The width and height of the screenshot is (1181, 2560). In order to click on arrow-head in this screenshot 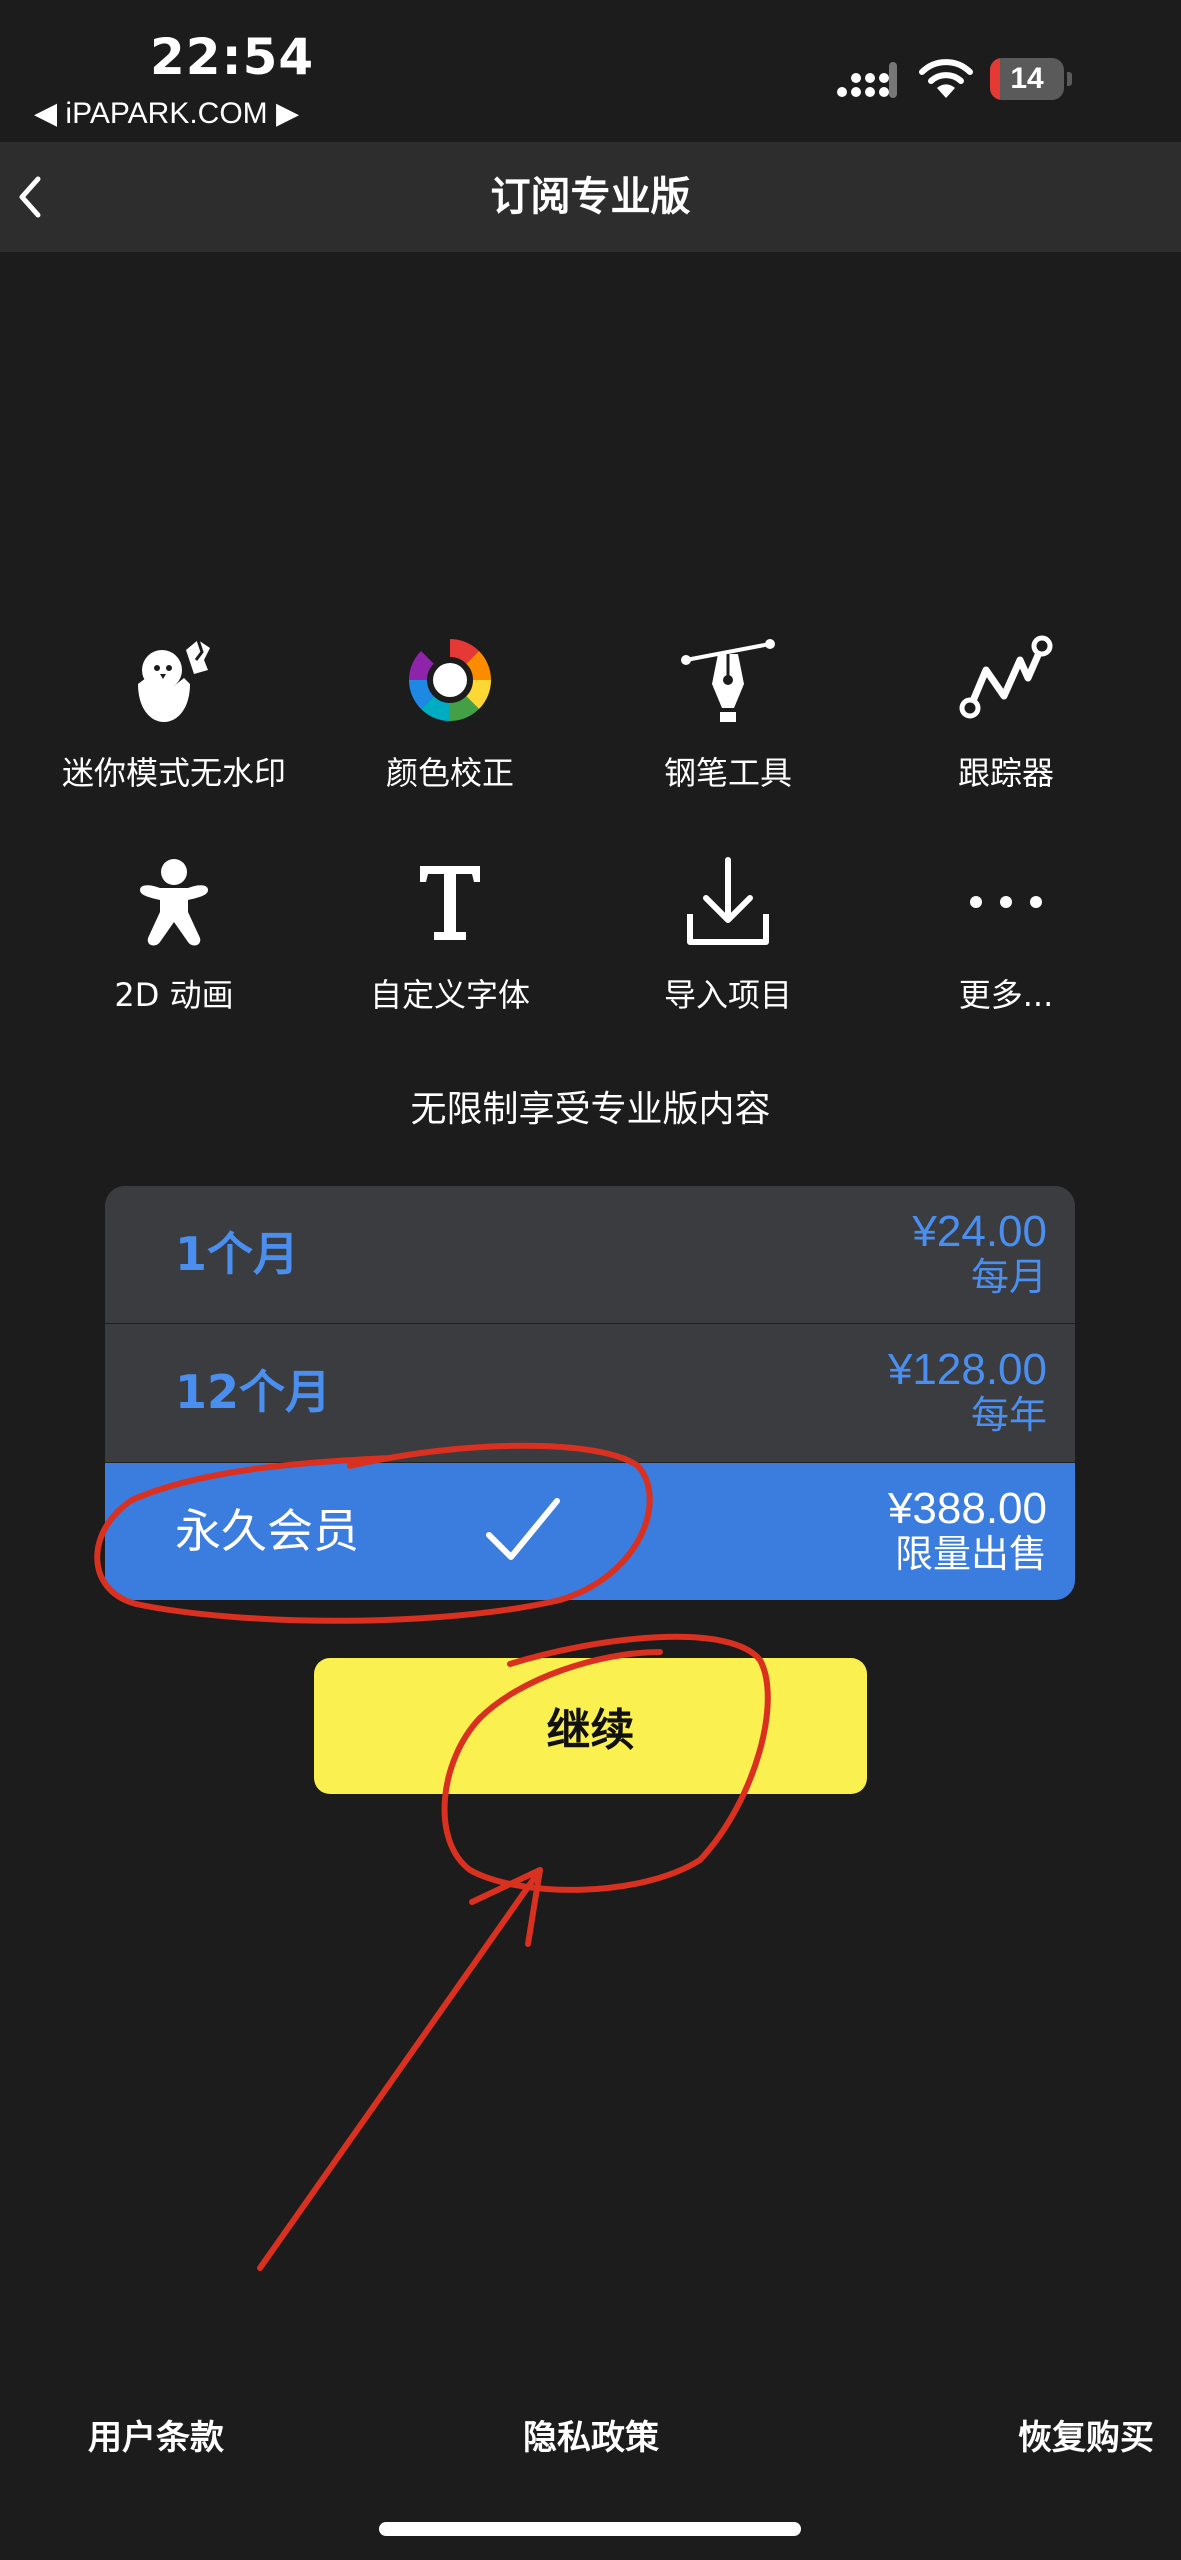, I will do `click(506, 1907)`.